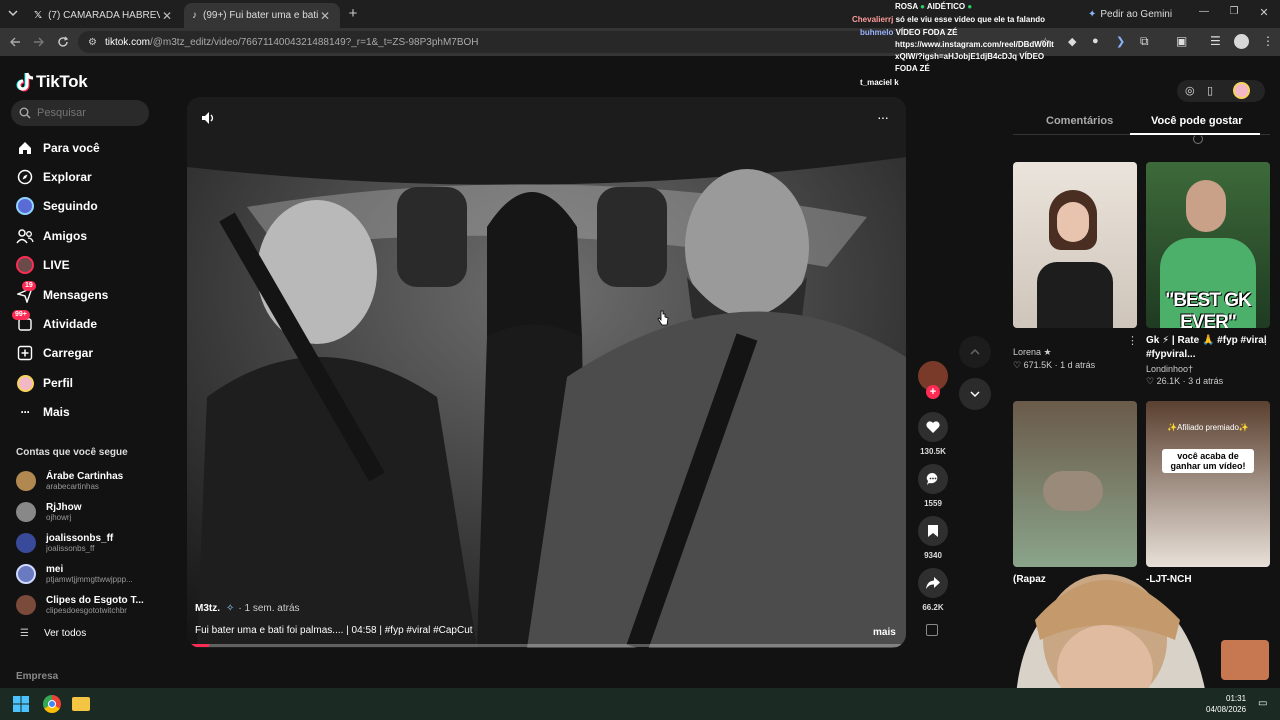 The image size is (1280, 720). I want to click on card-author: Londinhoo†, so click(1208, 369).